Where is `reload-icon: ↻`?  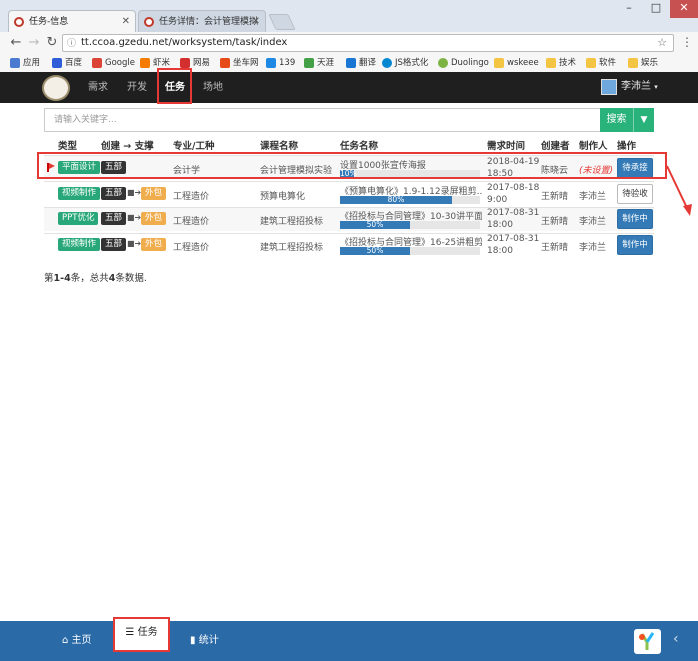
reload-icon: ↻ is located at coordinates (52, 43).